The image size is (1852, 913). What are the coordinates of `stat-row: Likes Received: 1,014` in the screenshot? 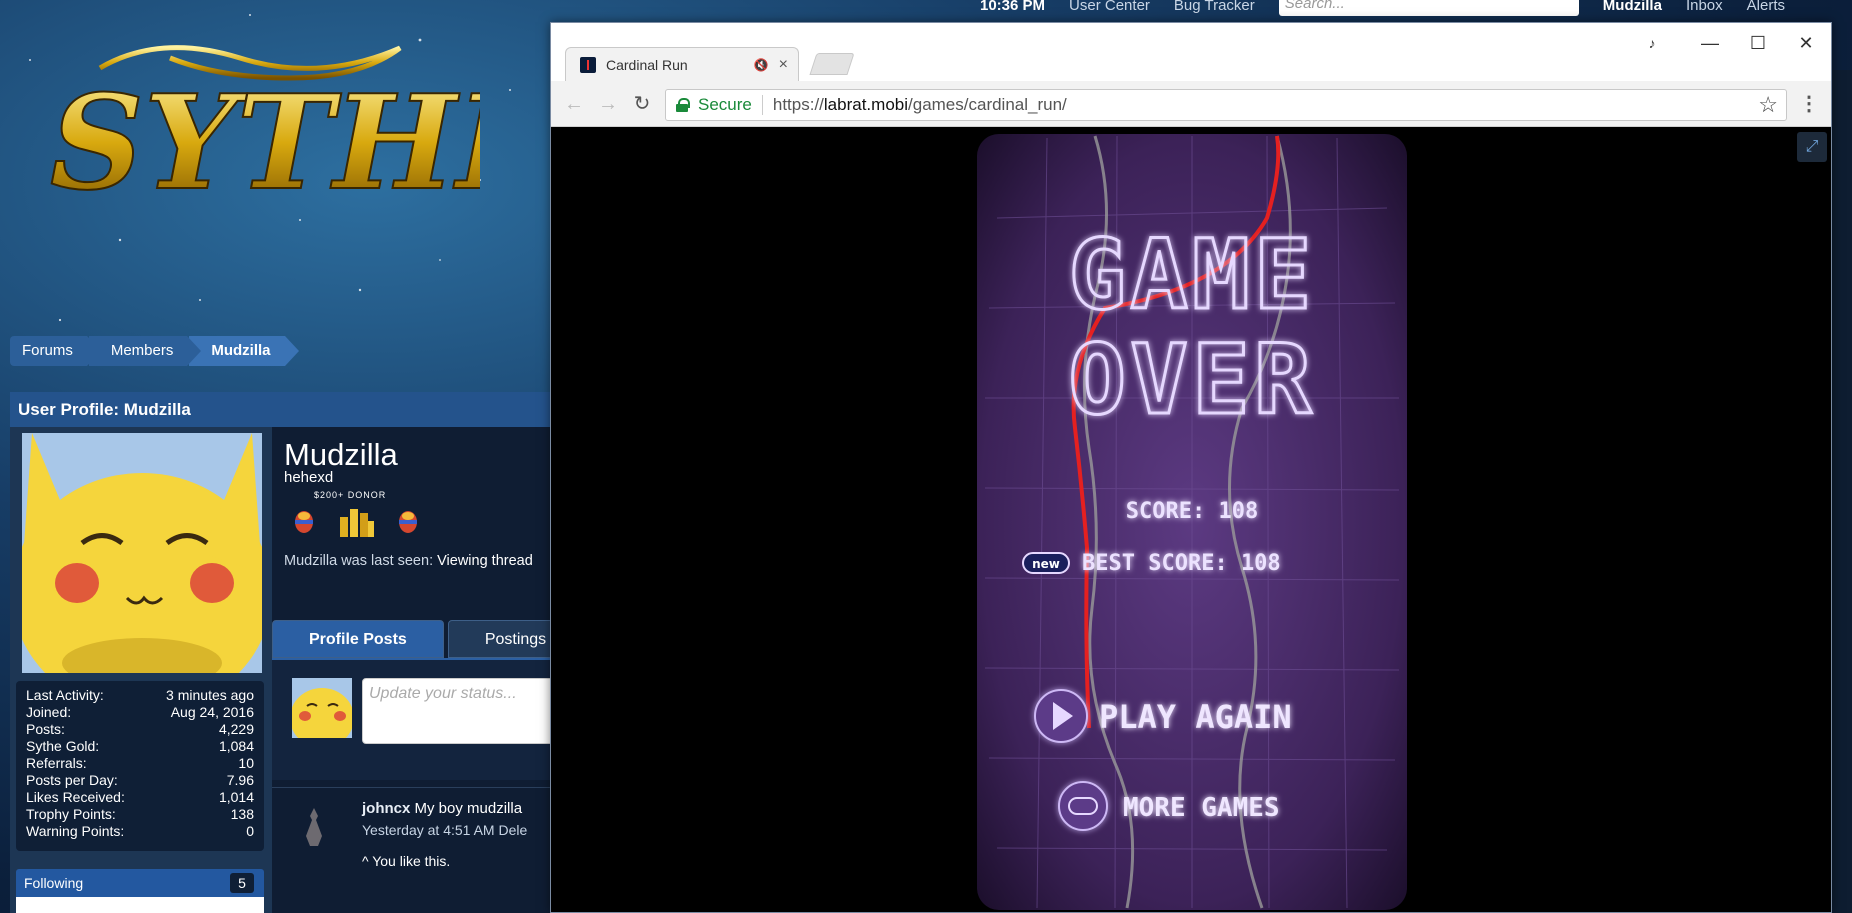 It's located at (140, 797).